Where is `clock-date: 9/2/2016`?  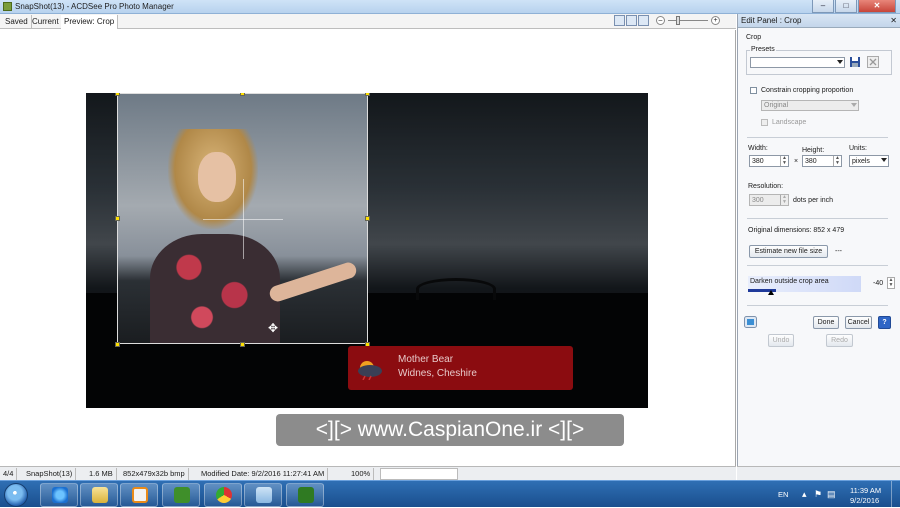
clock-date: 9/2/2016 is located at coordinates (864, 500).